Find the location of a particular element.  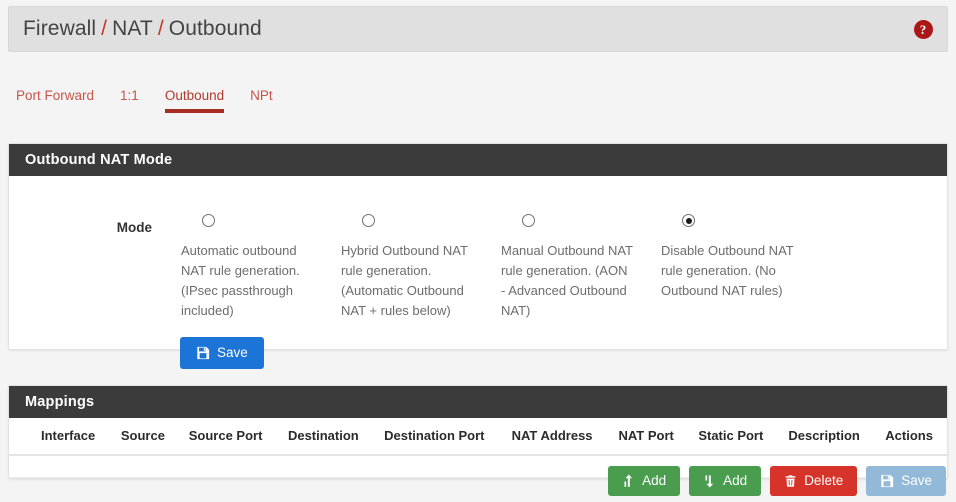

help-button: ? is located at coordinates (923, 29).